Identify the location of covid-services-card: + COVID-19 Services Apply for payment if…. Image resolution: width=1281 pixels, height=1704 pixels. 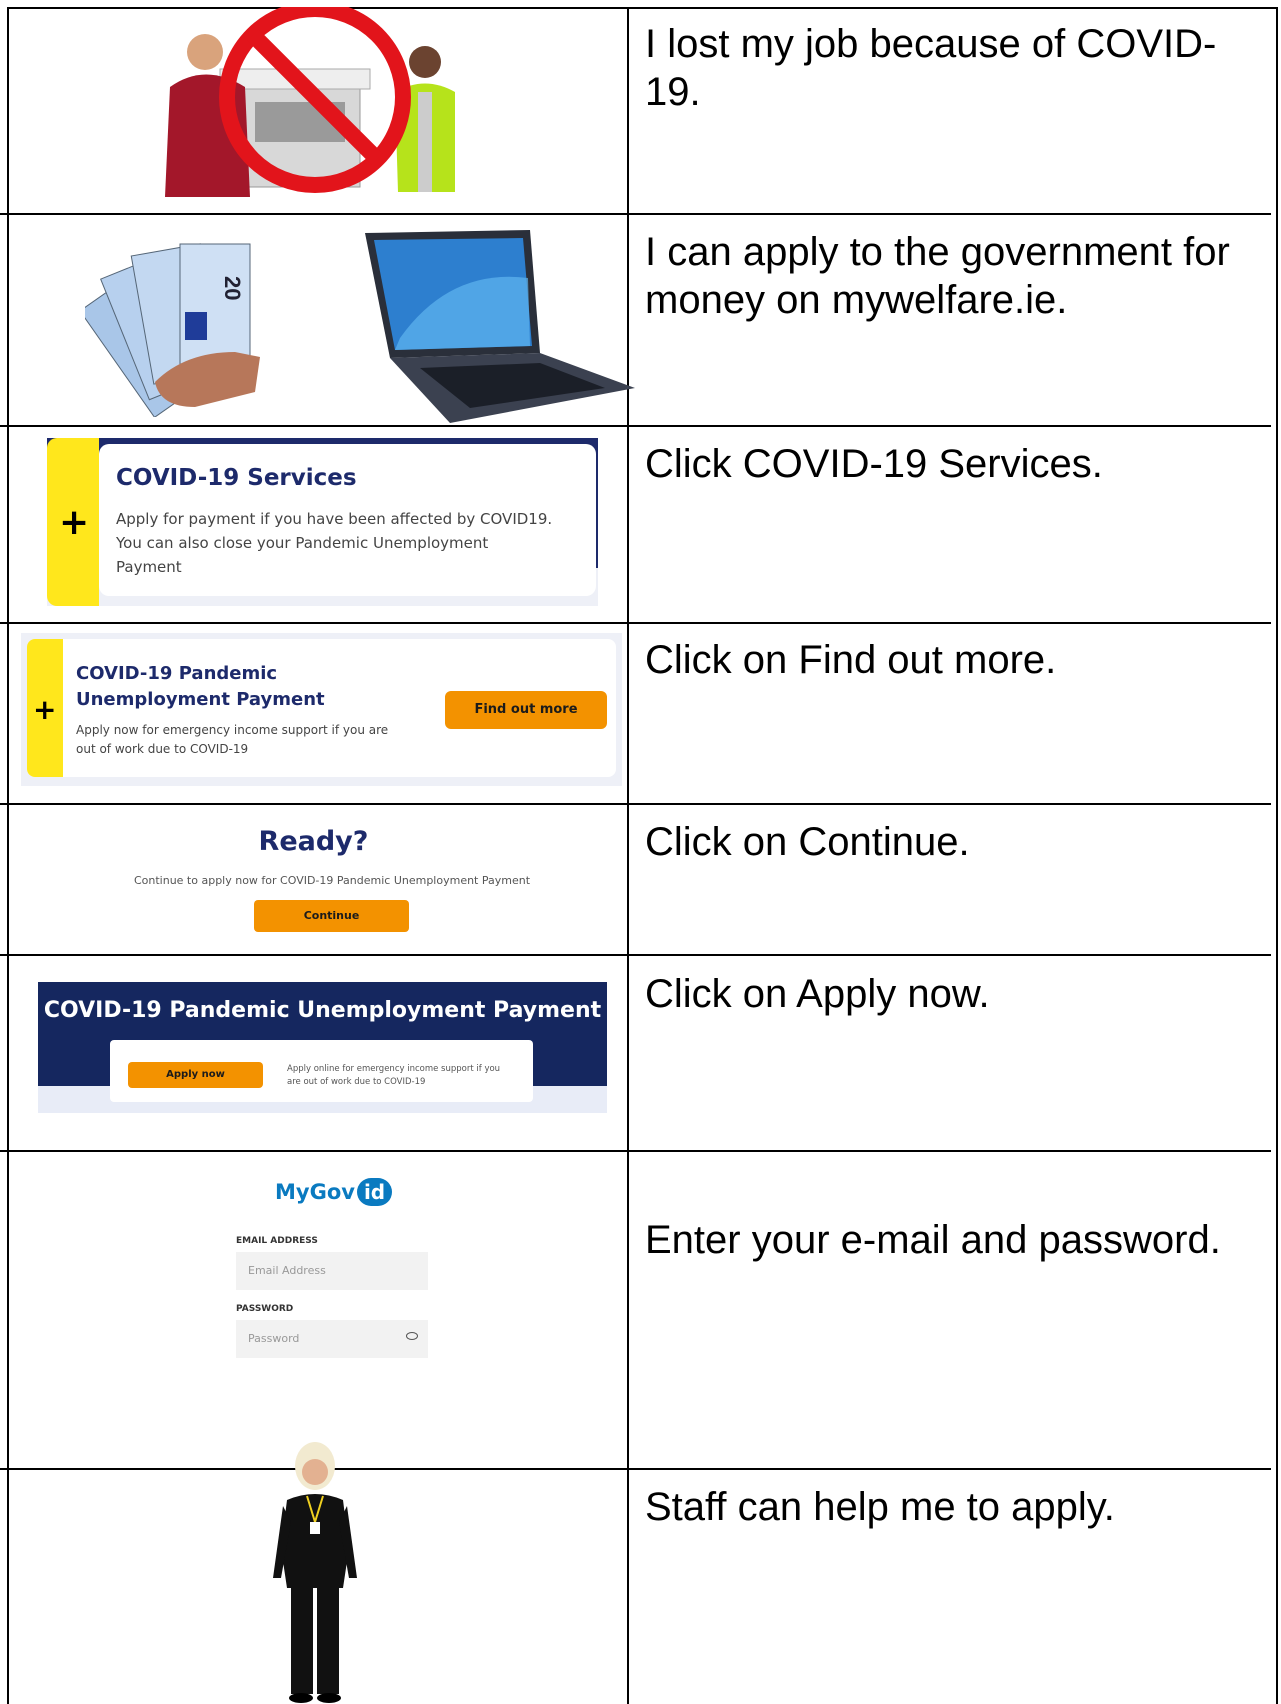
(322, 522).